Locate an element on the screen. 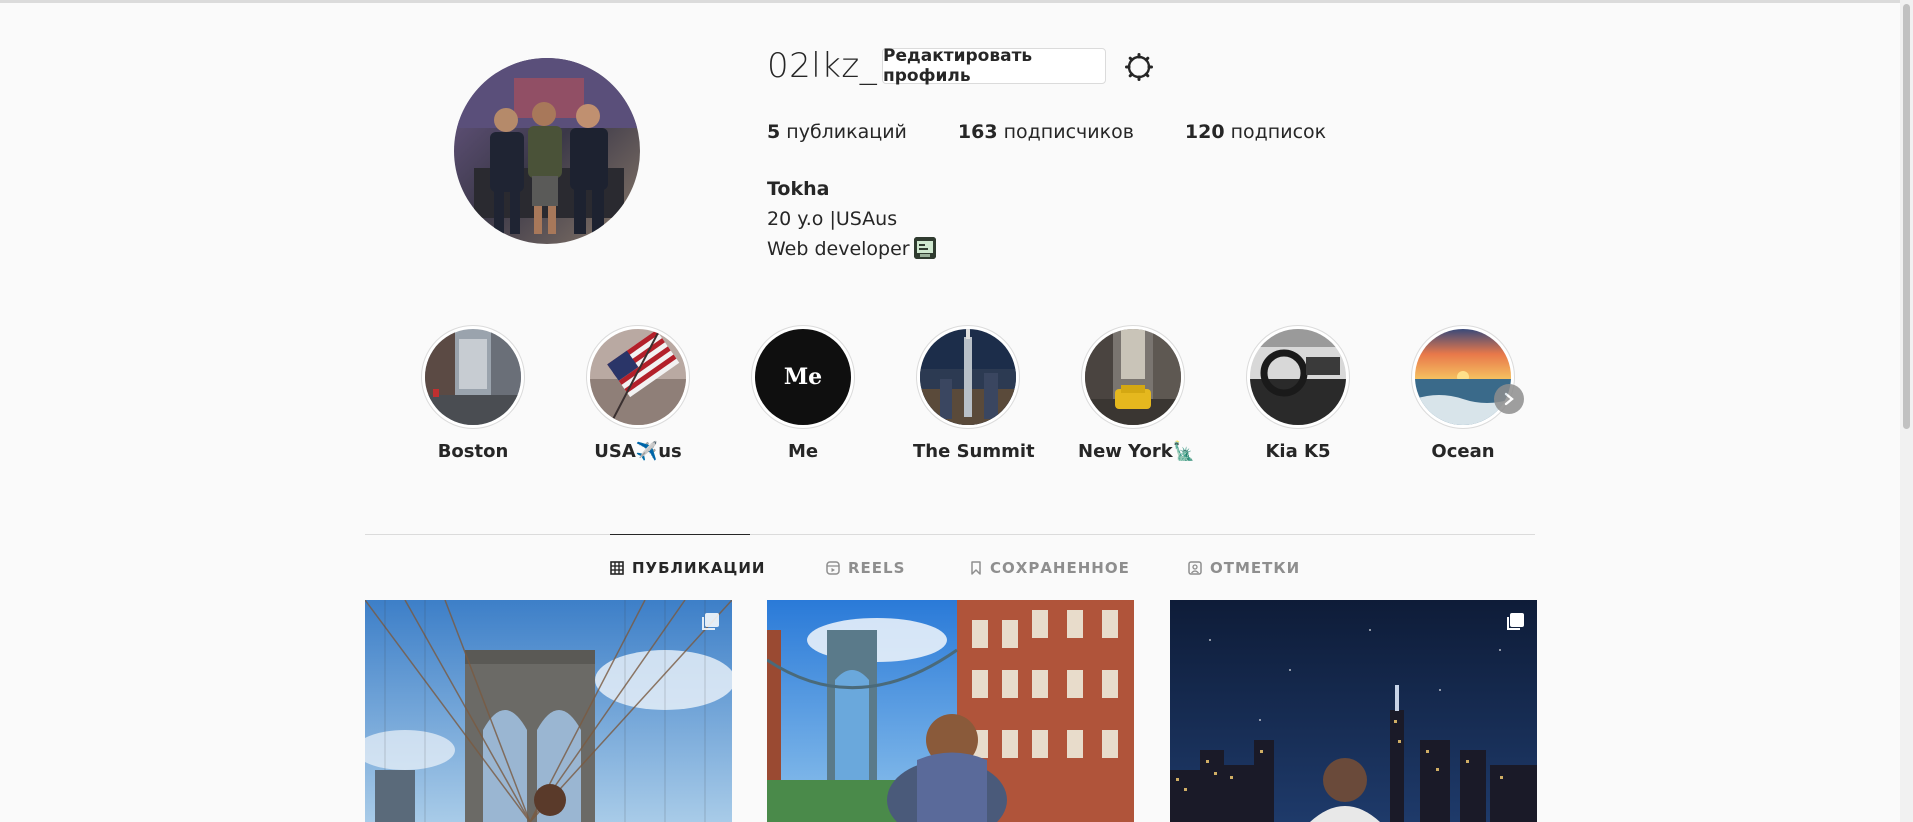  profile-bio: Tokha 20 y.o |USAus Web developer is located at coordinates (851, 219).